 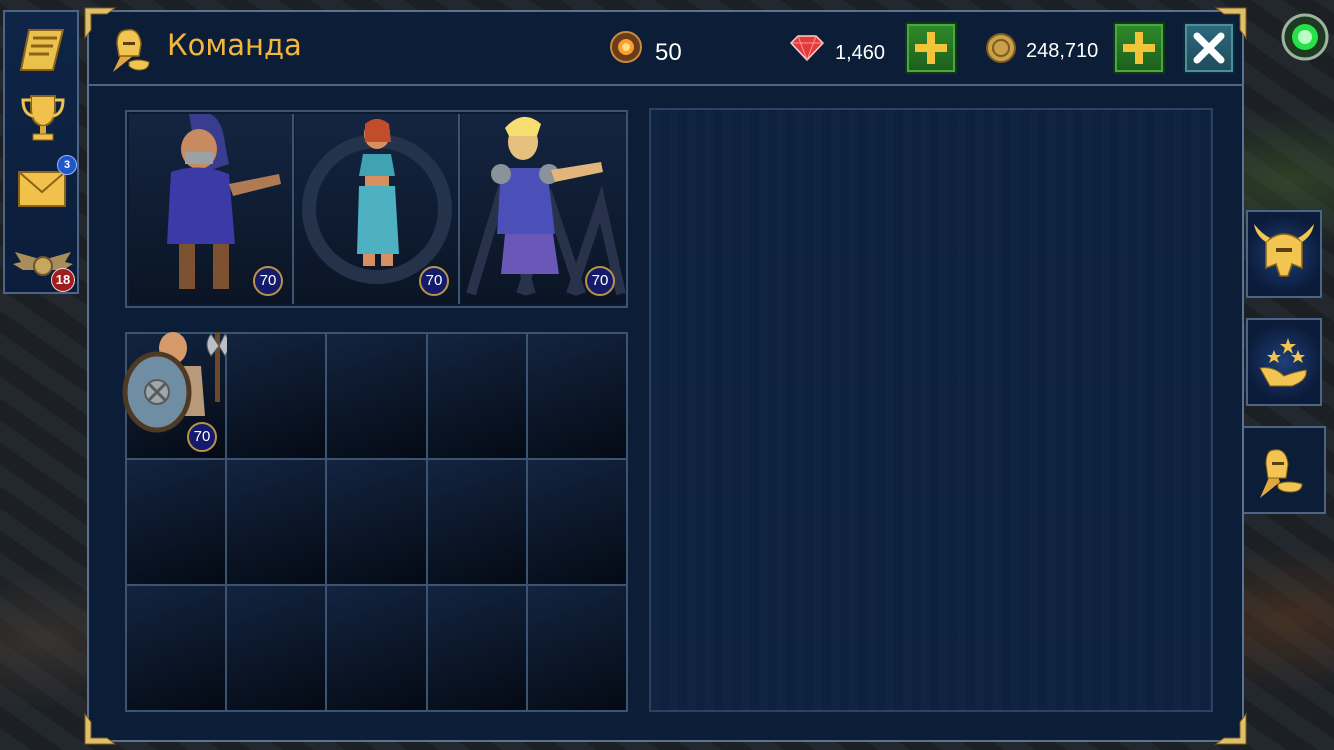 What do you see at coordinates (1062, 51) in the screenshot?
I see `gold-value: 248,710` at bounding box center [1062, 51].